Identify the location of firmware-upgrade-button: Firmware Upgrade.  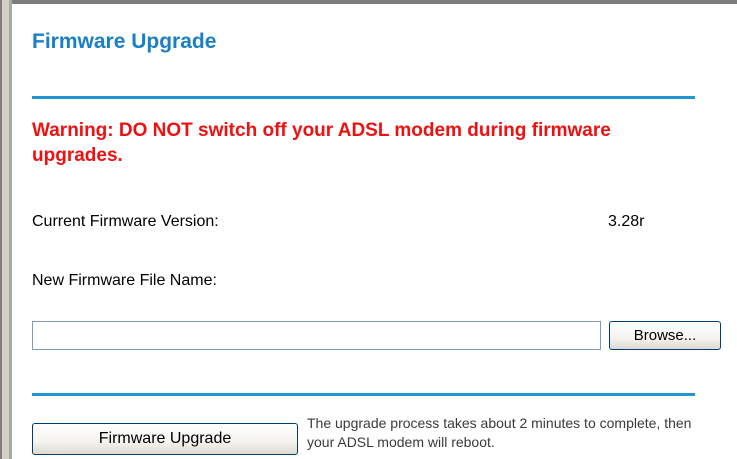
(165, 439).